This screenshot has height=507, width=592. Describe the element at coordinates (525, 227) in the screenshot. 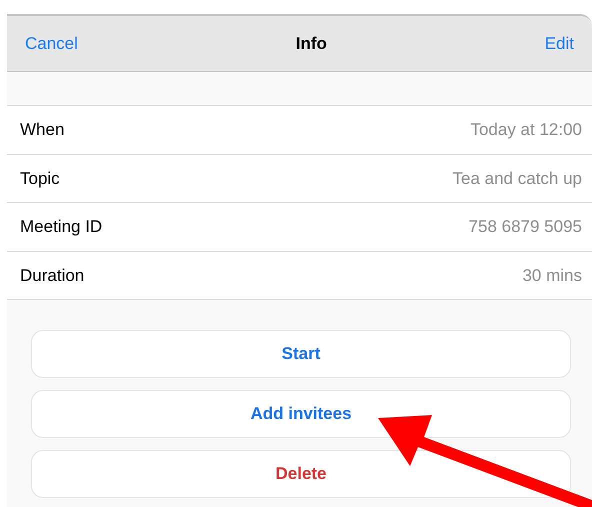

I see `detail-value: 758 6879 5095` at that location.